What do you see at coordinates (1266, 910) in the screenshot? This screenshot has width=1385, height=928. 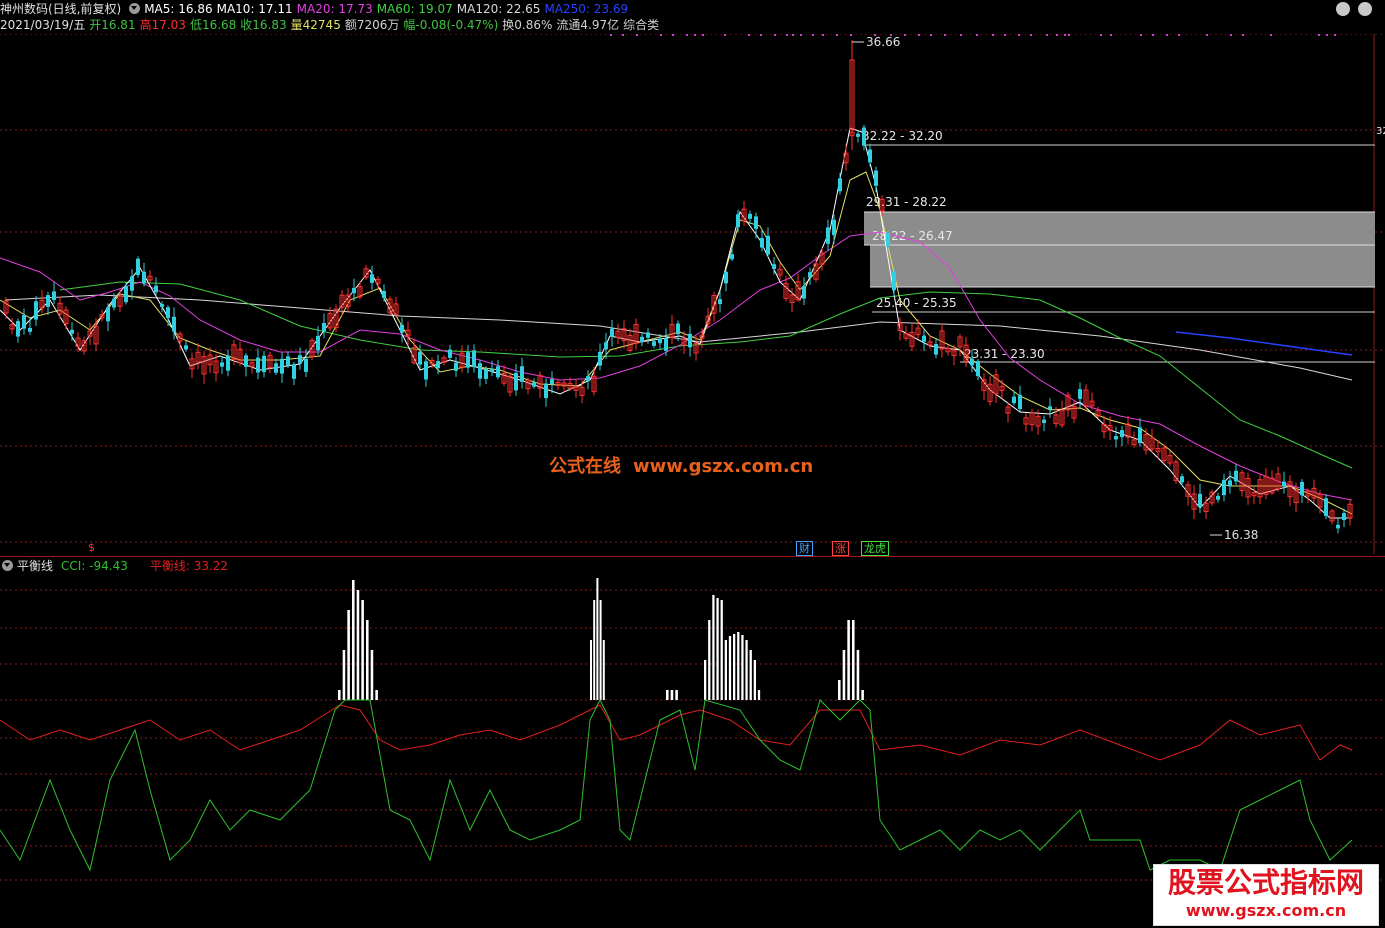 I see `logo-url: www.gszx.com.cn` at bounding box center [1266, 910].